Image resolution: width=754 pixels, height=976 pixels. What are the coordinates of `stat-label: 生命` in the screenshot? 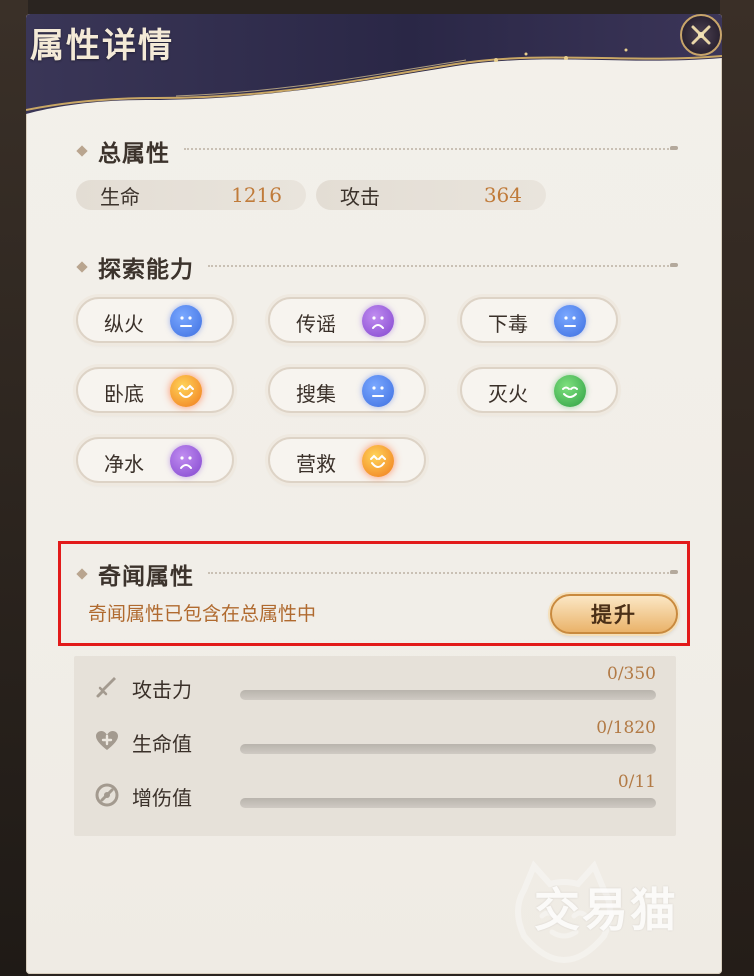 It's located at (120, 196).